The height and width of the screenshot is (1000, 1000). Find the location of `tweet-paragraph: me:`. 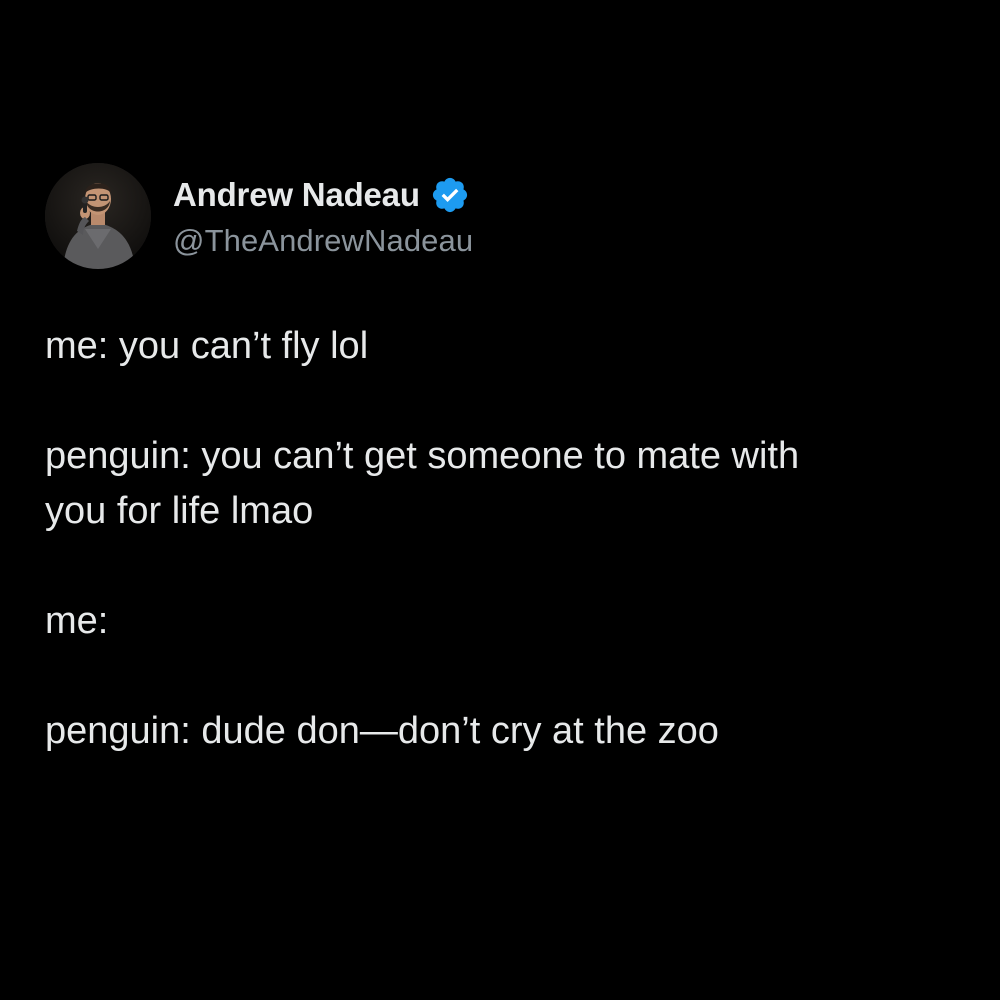

tweet-paragraph: me: is located at coordinates (505, 621).